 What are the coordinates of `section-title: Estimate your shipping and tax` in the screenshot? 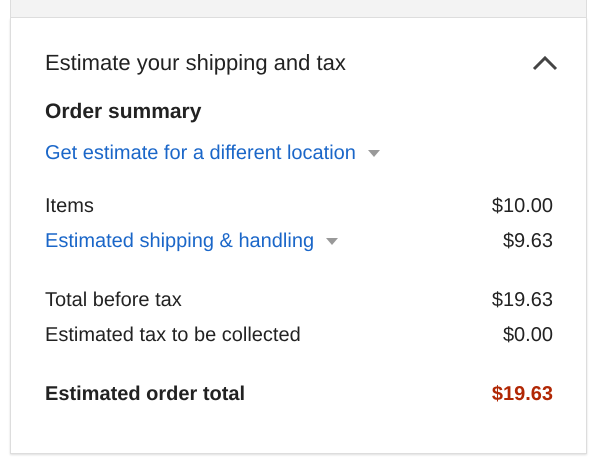 It's located at (195, 63).